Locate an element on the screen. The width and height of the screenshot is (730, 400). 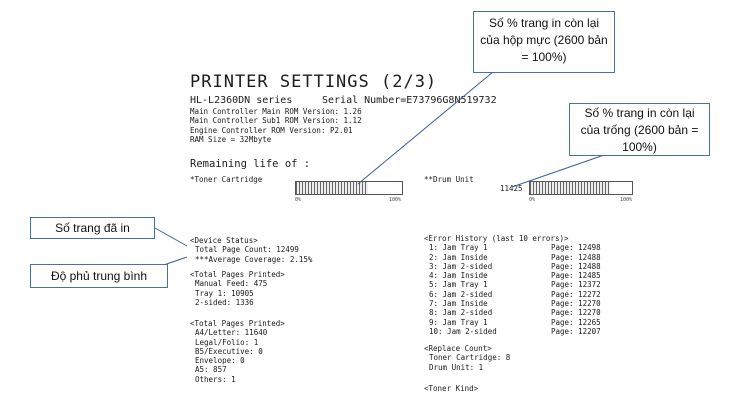
toner-scale-min: 0% is located at coordinates (298, 200).